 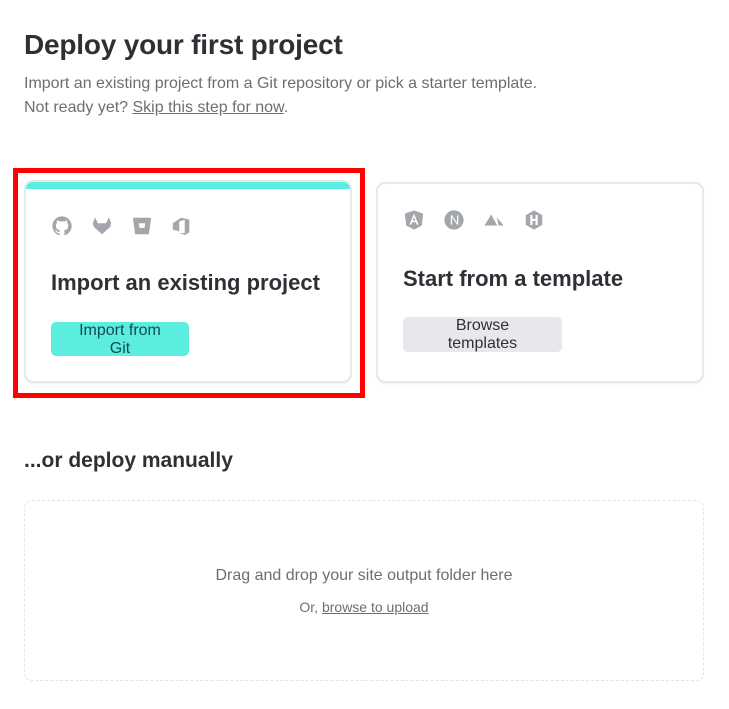 I want to click on import-card-title: Import an existing project, so click(x=185, y=282).